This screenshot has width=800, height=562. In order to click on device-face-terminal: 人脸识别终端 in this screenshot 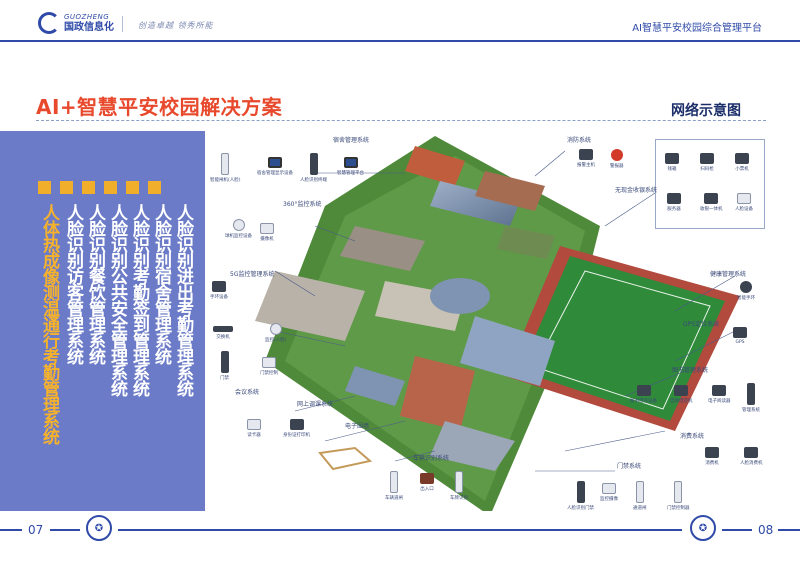, I will do `click(313, 168)`.